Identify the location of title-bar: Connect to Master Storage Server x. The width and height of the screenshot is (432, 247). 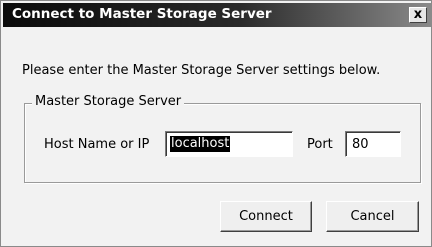
(217, 15).